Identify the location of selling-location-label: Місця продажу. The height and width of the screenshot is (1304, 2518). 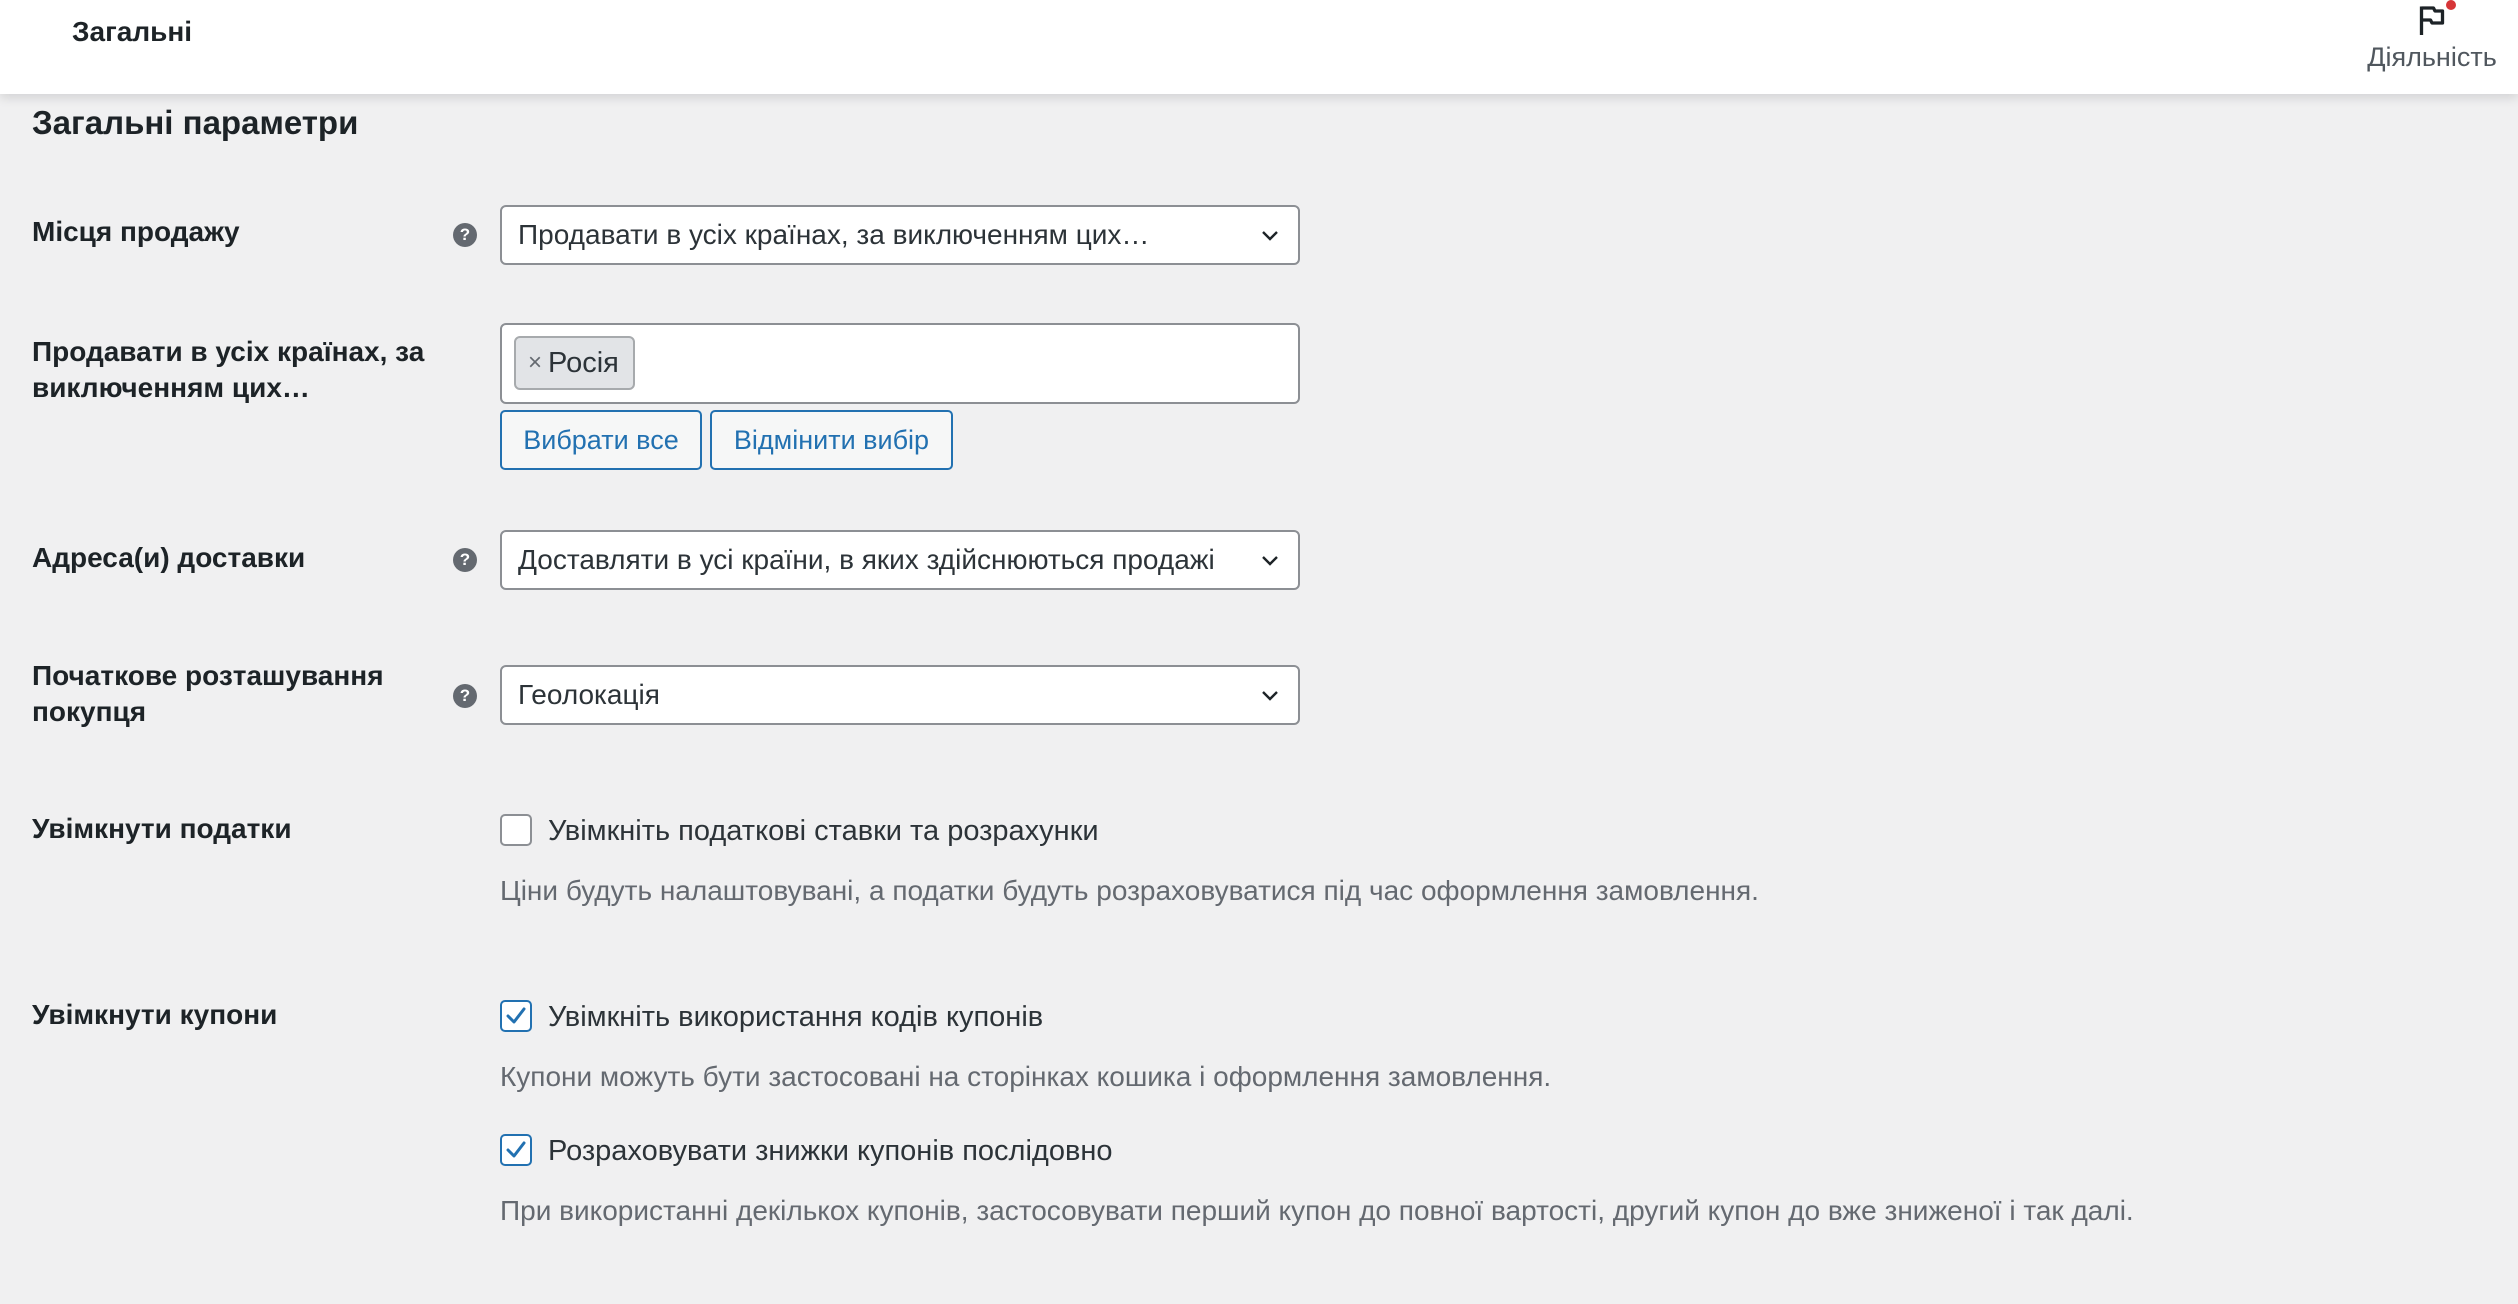
(136, 231).